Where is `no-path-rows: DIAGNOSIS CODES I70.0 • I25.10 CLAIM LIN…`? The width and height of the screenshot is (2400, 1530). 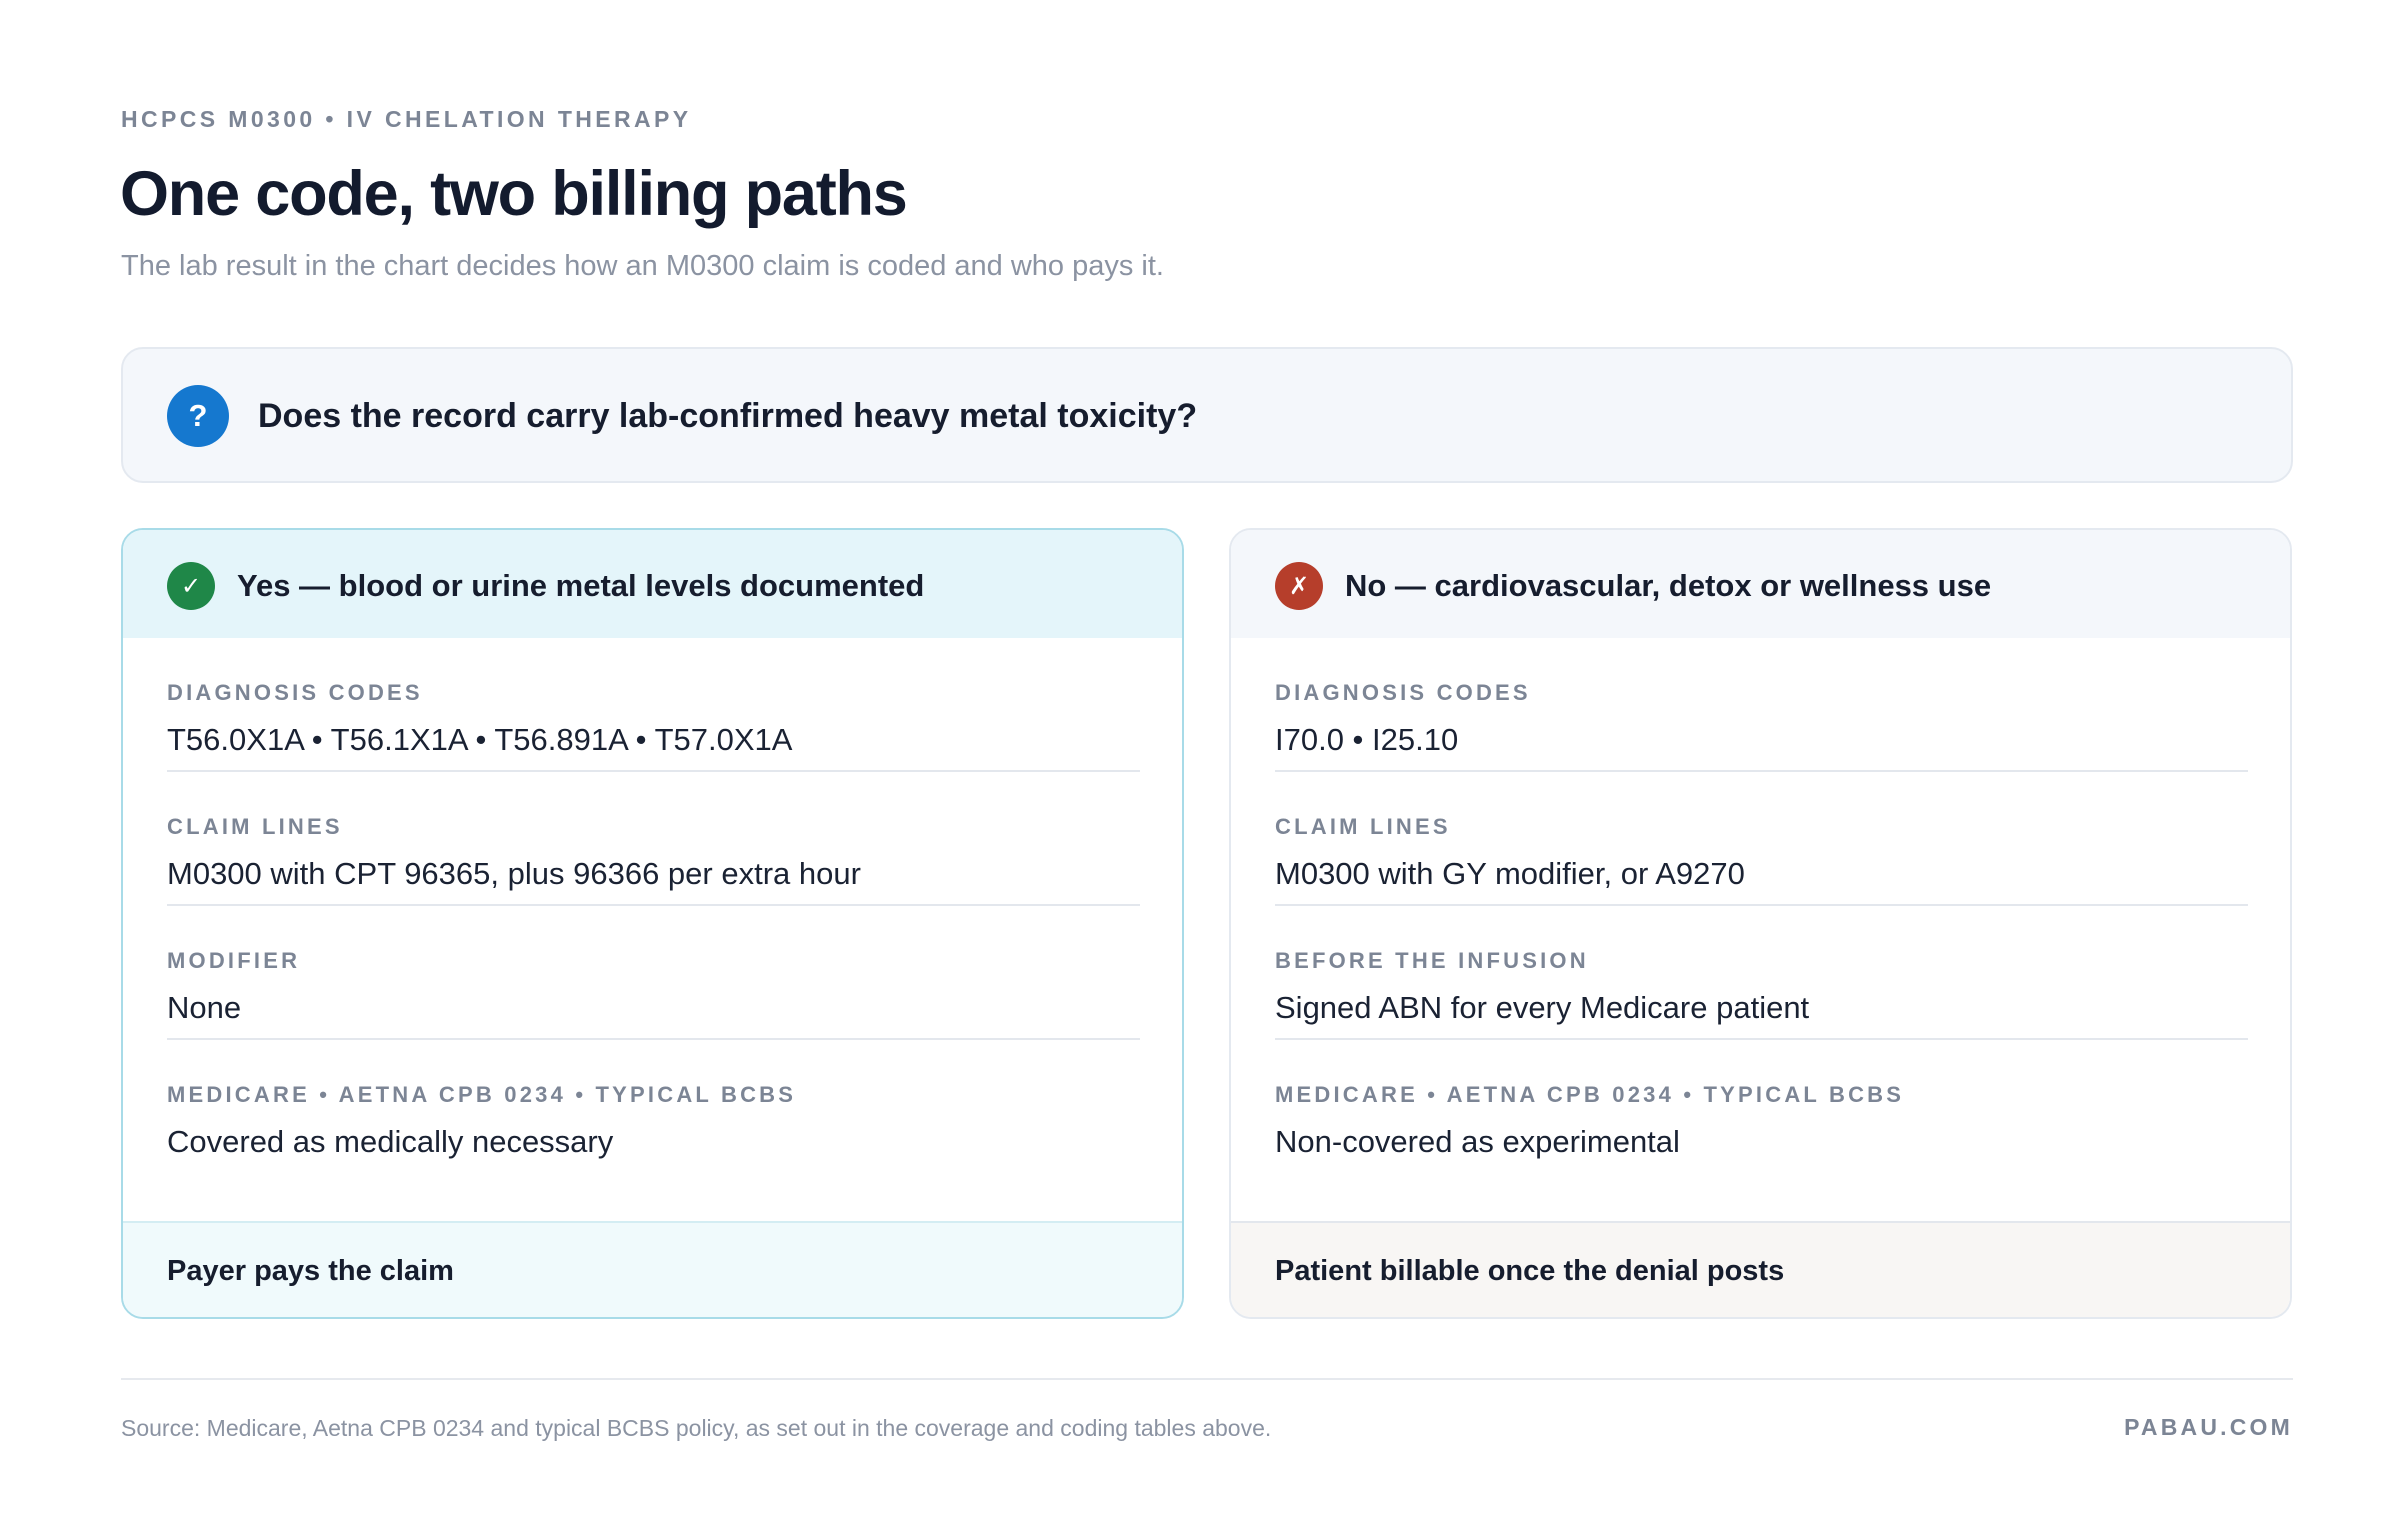
no-path-rows: DIAGNOSIS CODES I70.0 • I25.10 CLAIM LIN… is located at coordinates (1761, 906).